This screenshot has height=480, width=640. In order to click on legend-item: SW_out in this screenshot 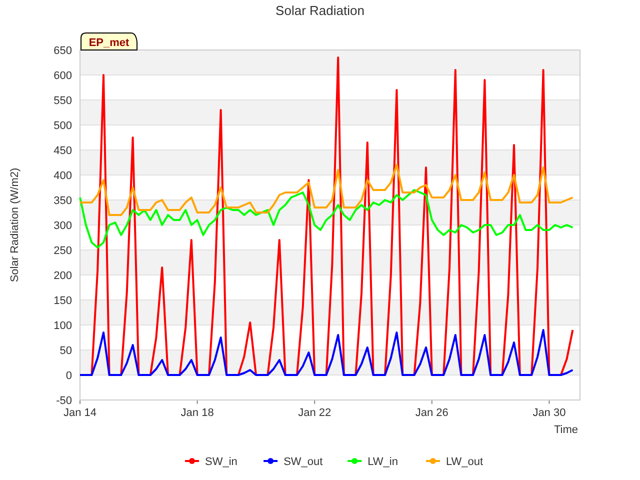, I will do `click(293, 462)`.